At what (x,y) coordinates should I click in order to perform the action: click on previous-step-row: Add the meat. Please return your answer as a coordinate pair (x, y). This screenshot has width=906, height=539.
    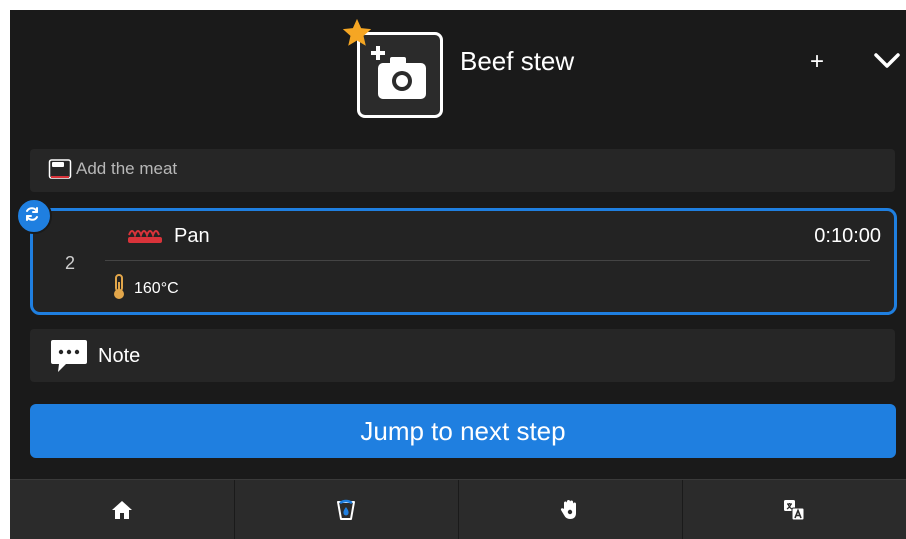
    Looking at the image, I should click on (462, 170).